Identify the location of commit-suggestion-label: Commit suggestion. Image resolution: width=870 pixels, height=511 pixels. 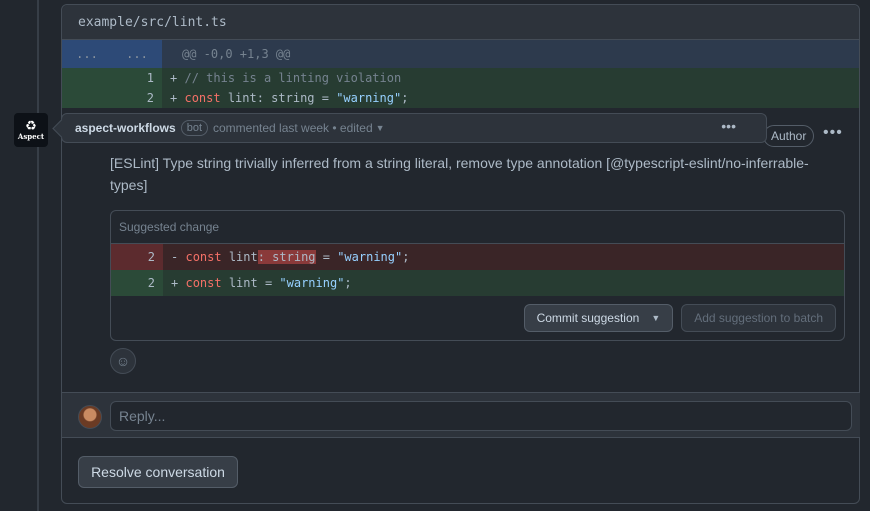
(588, 318).